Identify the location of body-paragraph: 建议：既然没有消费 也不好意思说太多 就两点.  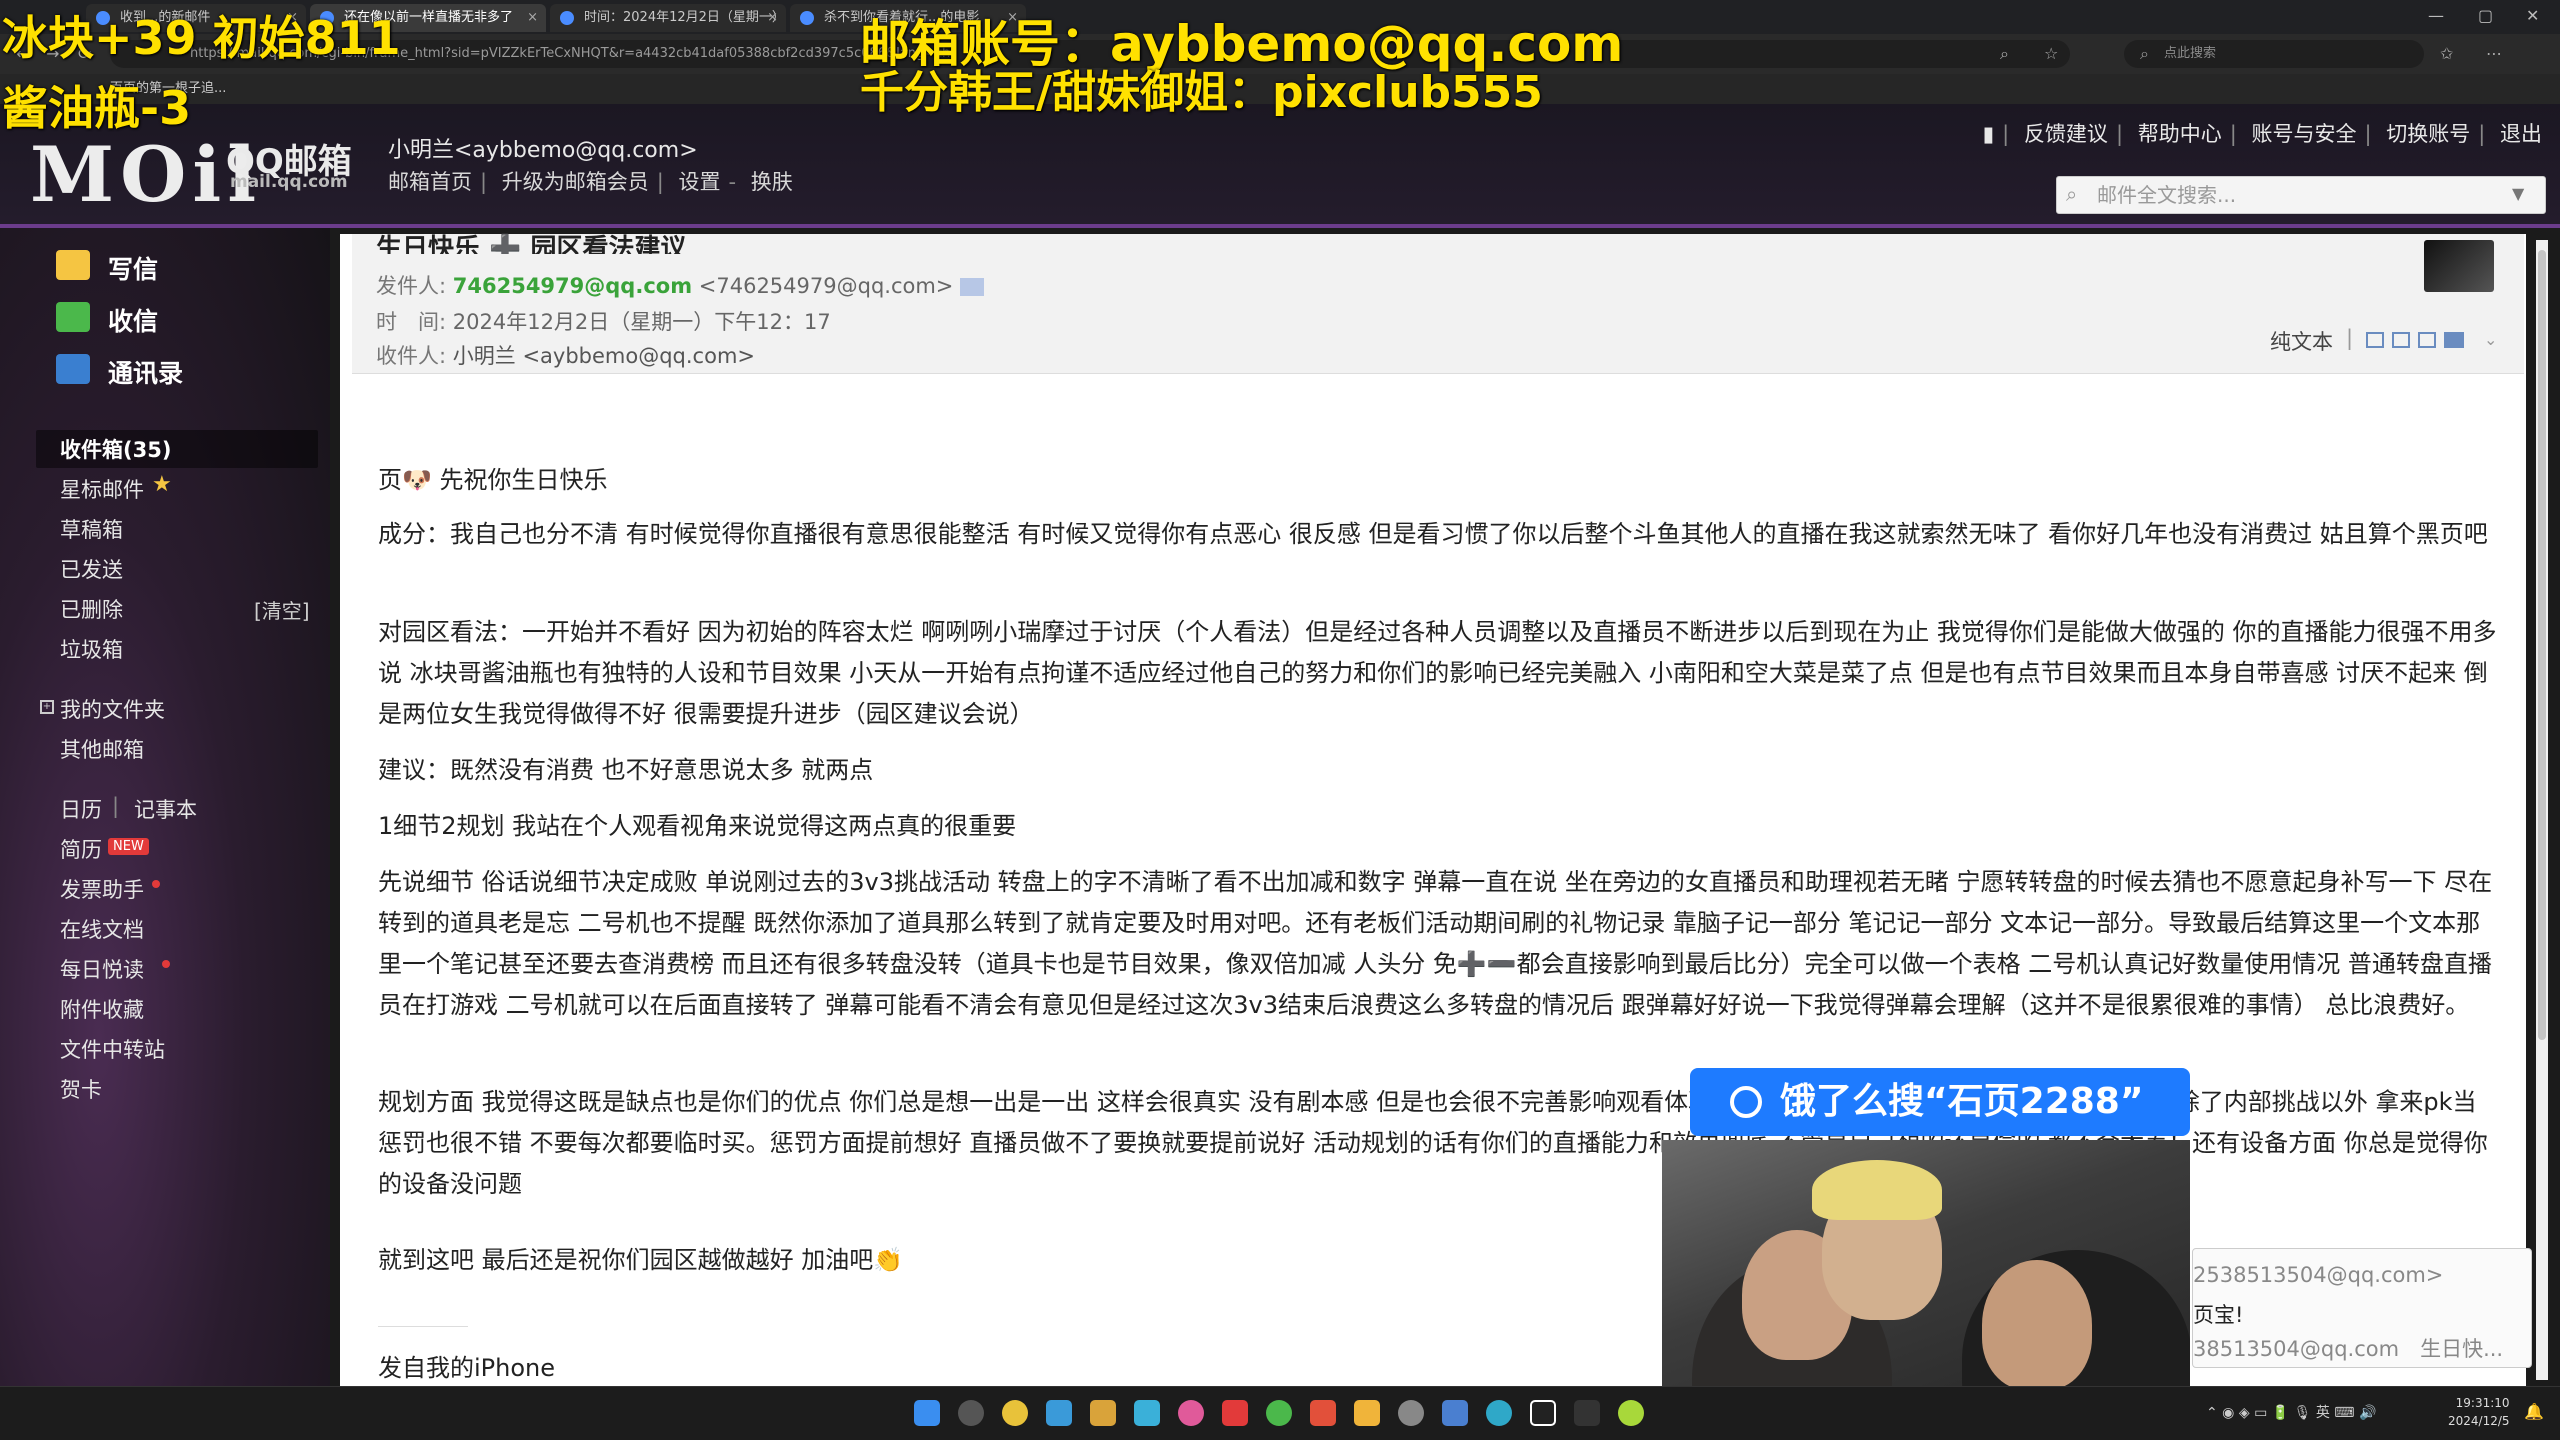
(626, 770).